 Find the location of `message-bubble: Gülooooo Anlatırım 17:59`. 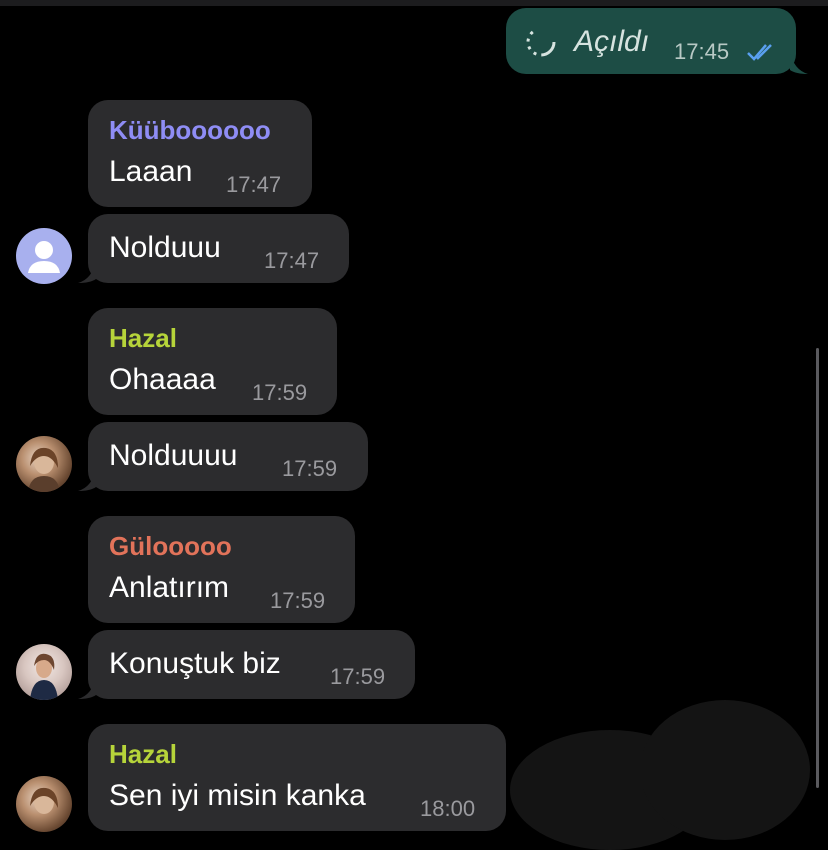

message-bubble: Gülooooo Anlatırım 17:59 is located at coordinates (221, 569).